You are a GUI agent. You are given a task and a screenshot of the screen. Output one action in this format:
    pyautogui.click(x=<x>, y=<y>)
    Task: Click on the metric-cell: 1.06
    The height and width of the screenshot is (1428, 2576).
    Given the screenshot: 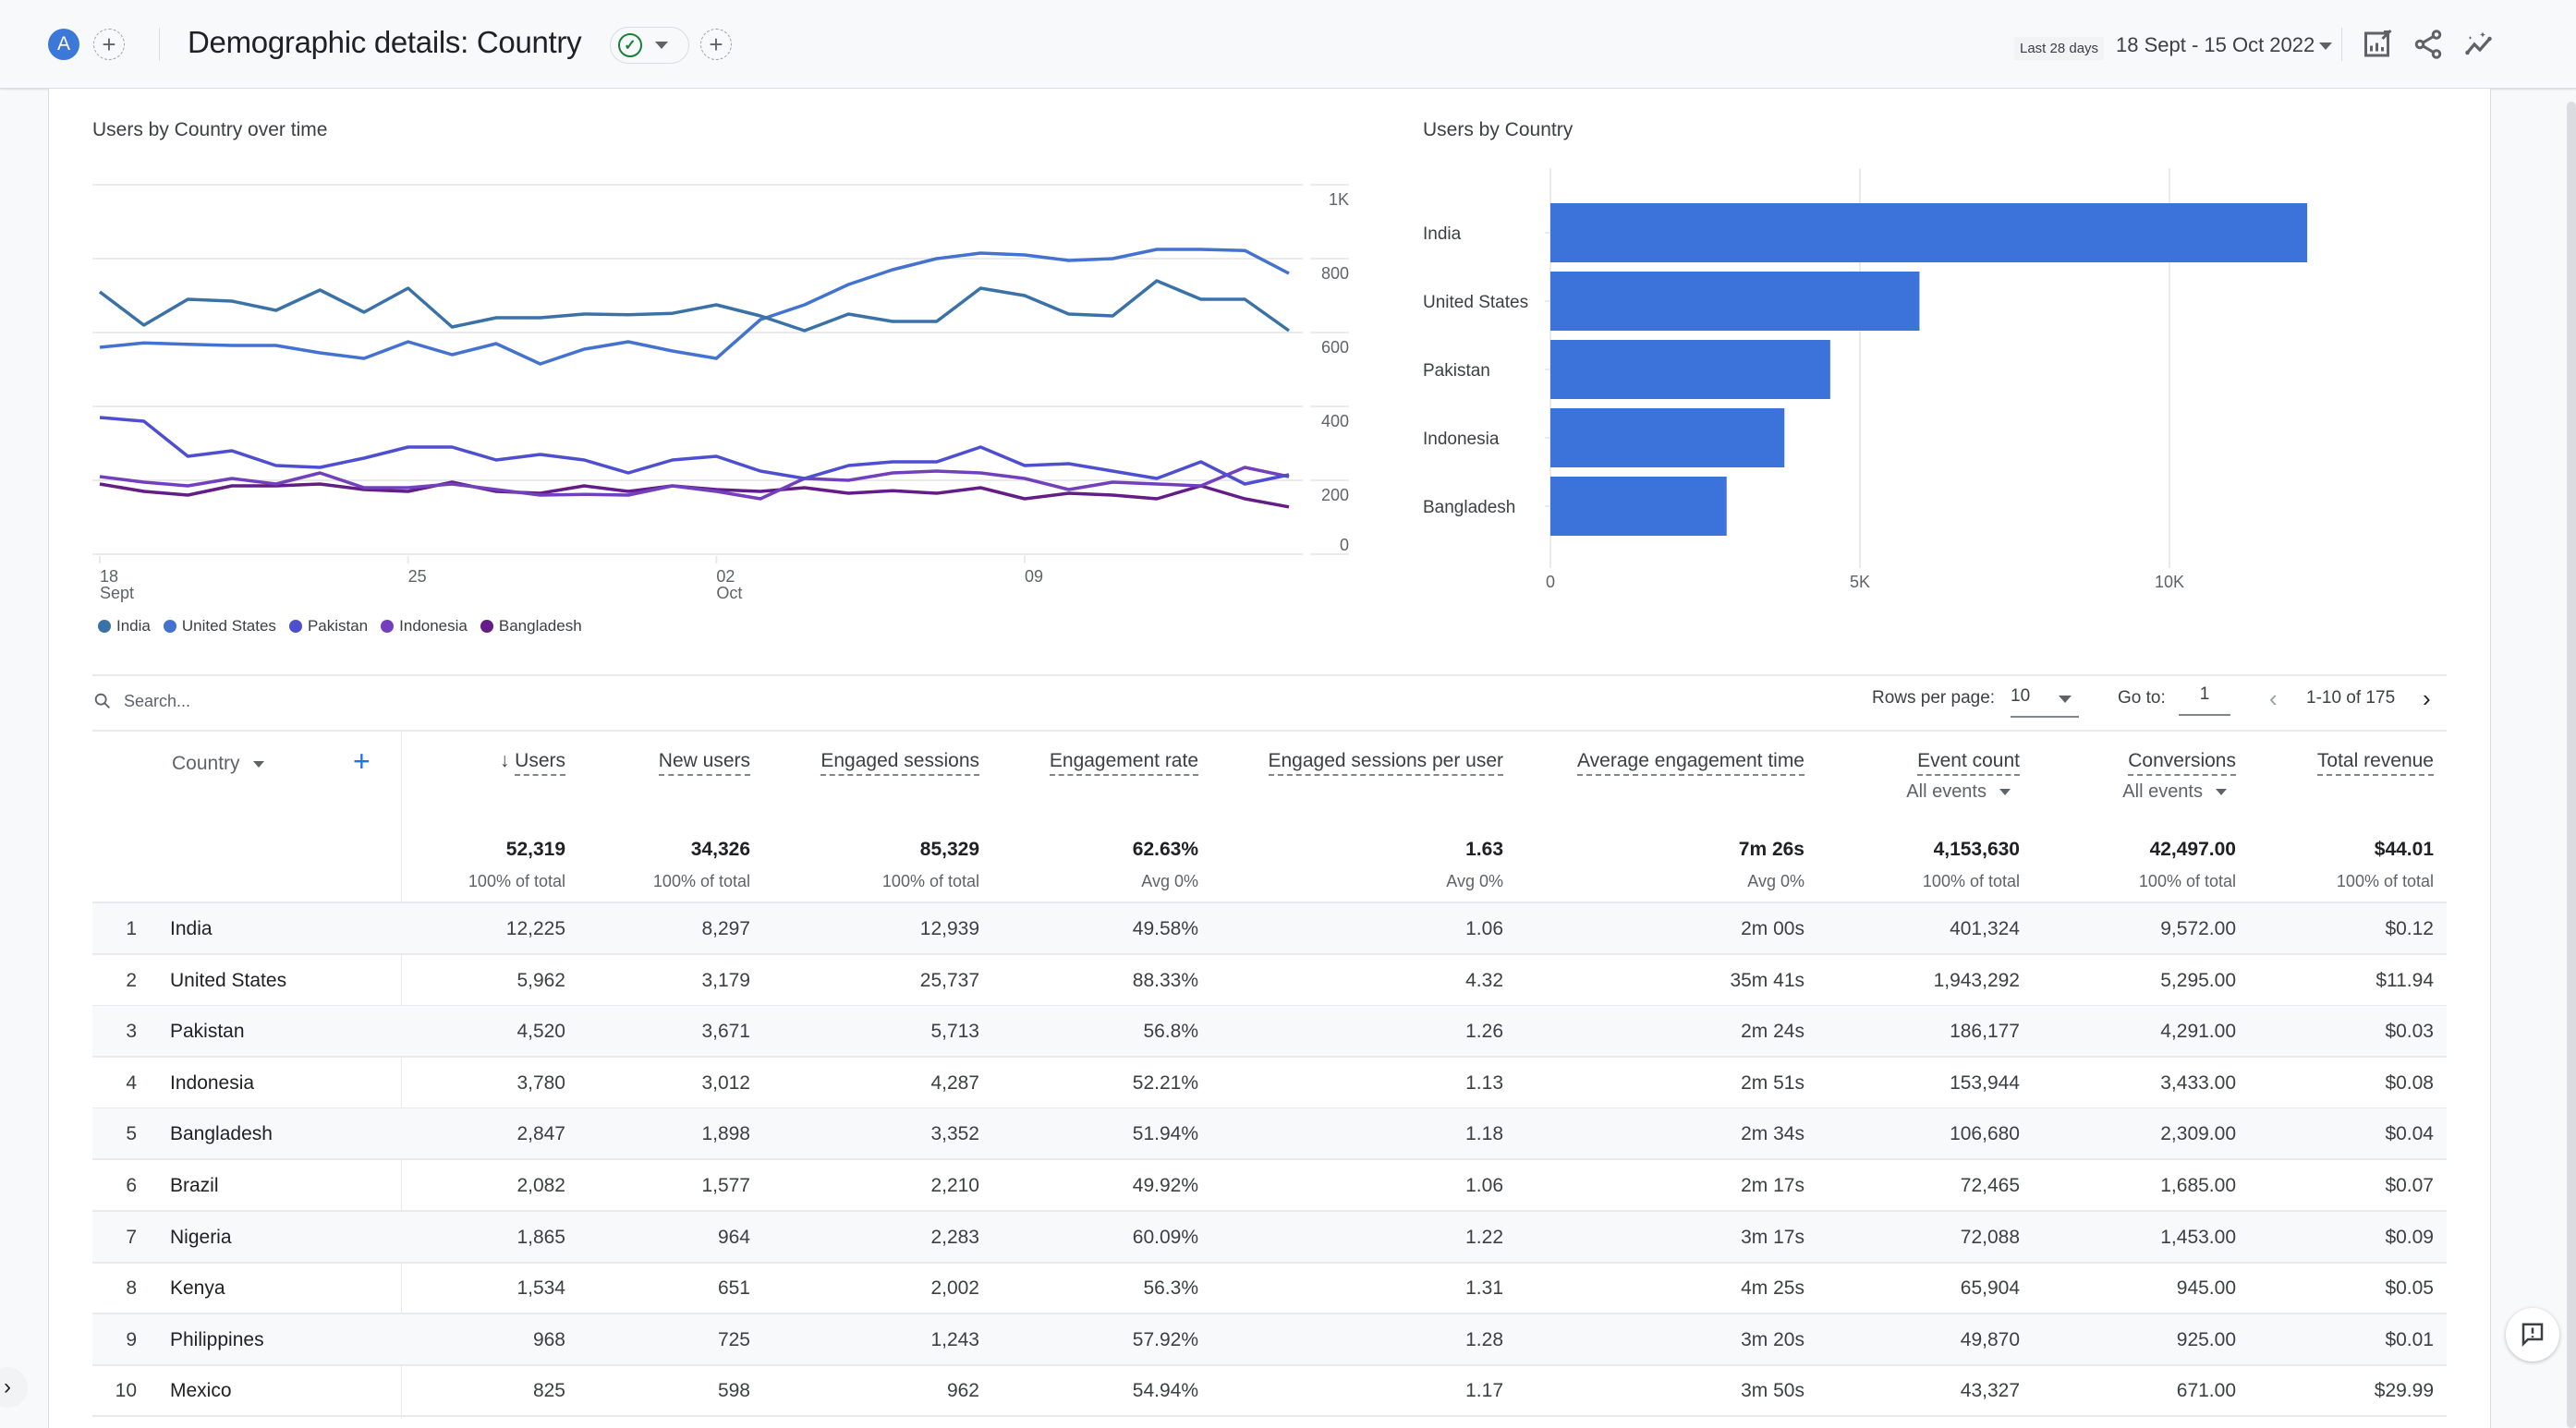 What is the action you would take?
    pyautogui.click(x=1484, y=1185)
    